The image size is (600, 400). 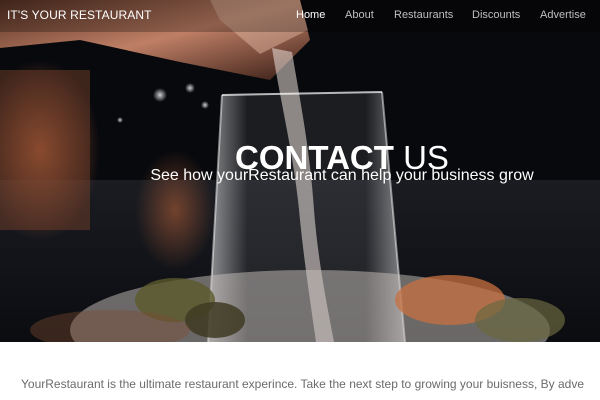 I want to click on nav-link-discounts: Discounts, so click(x=496, y=15).